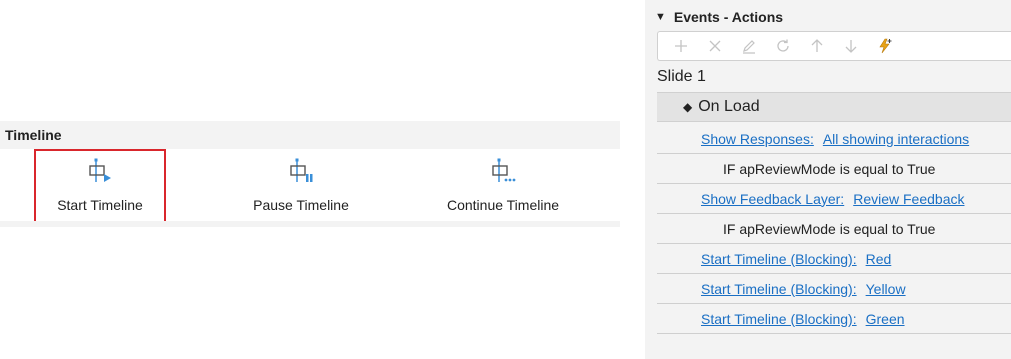 The width and height of the screenshot is (1011, 359). Describe the element at coordinates (834, 107) in the screenshot. I see `event-row-on-load: ◆ On Load` at that location.